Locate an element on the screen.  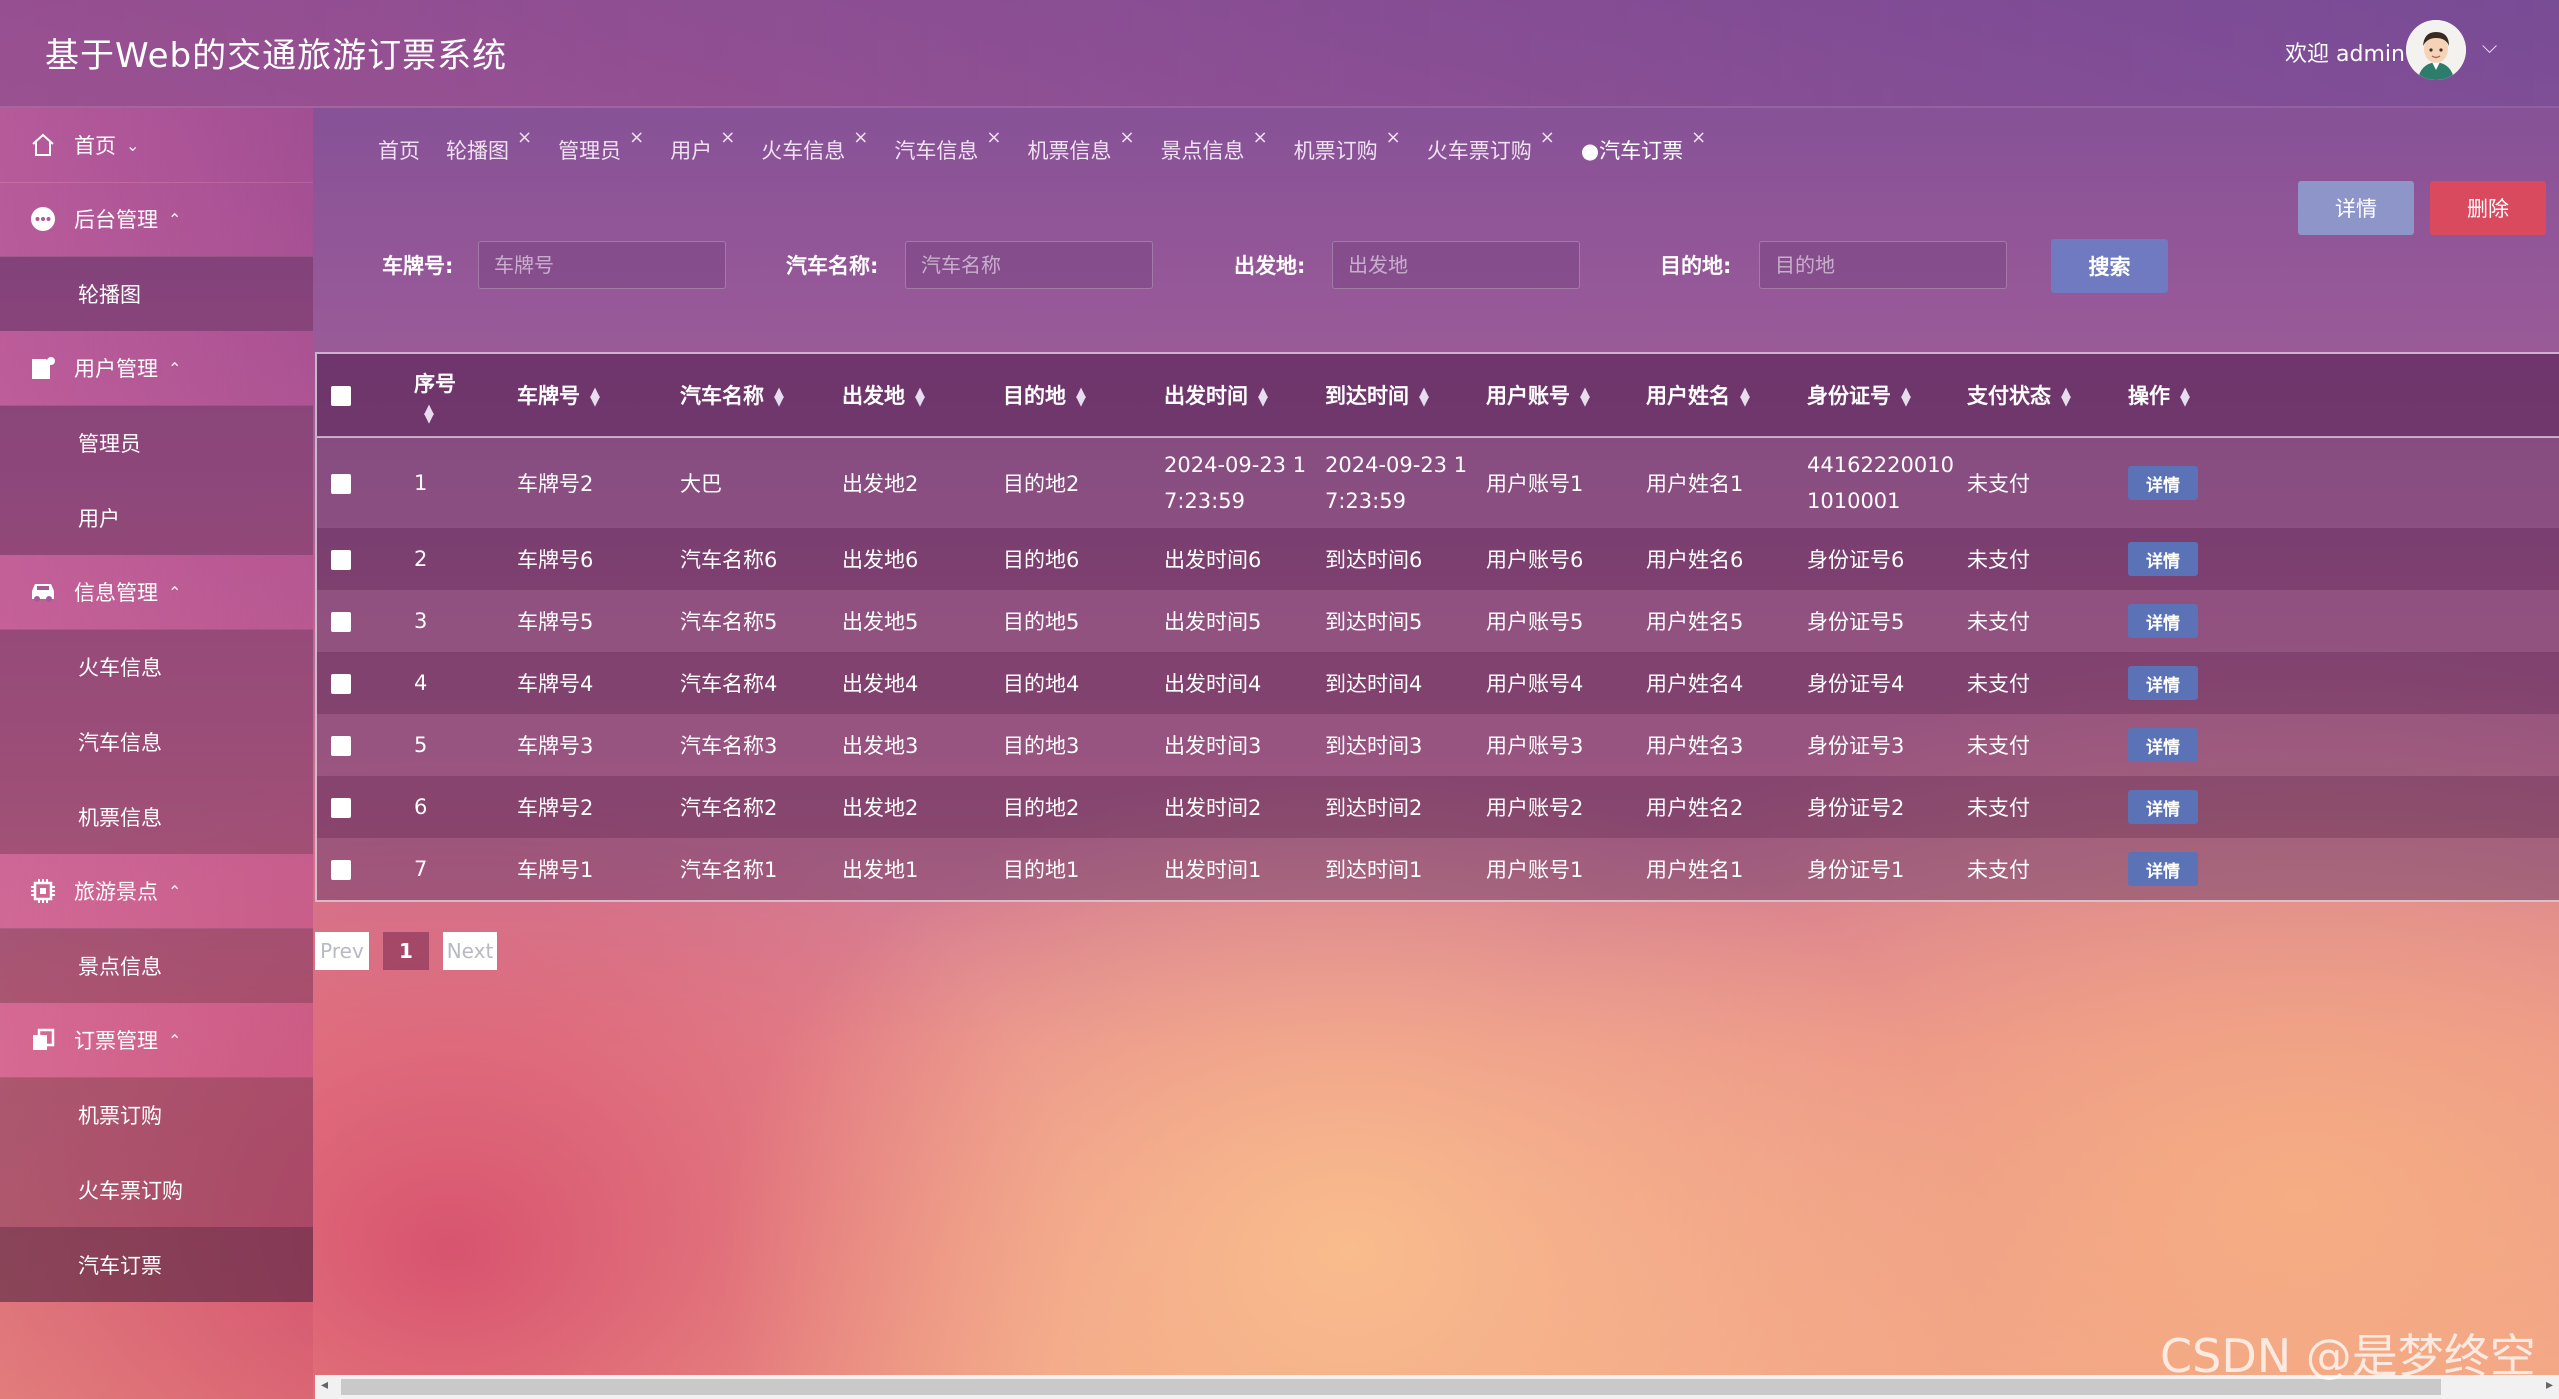
user-avatar-icon is located at coordinates (2436, 50).